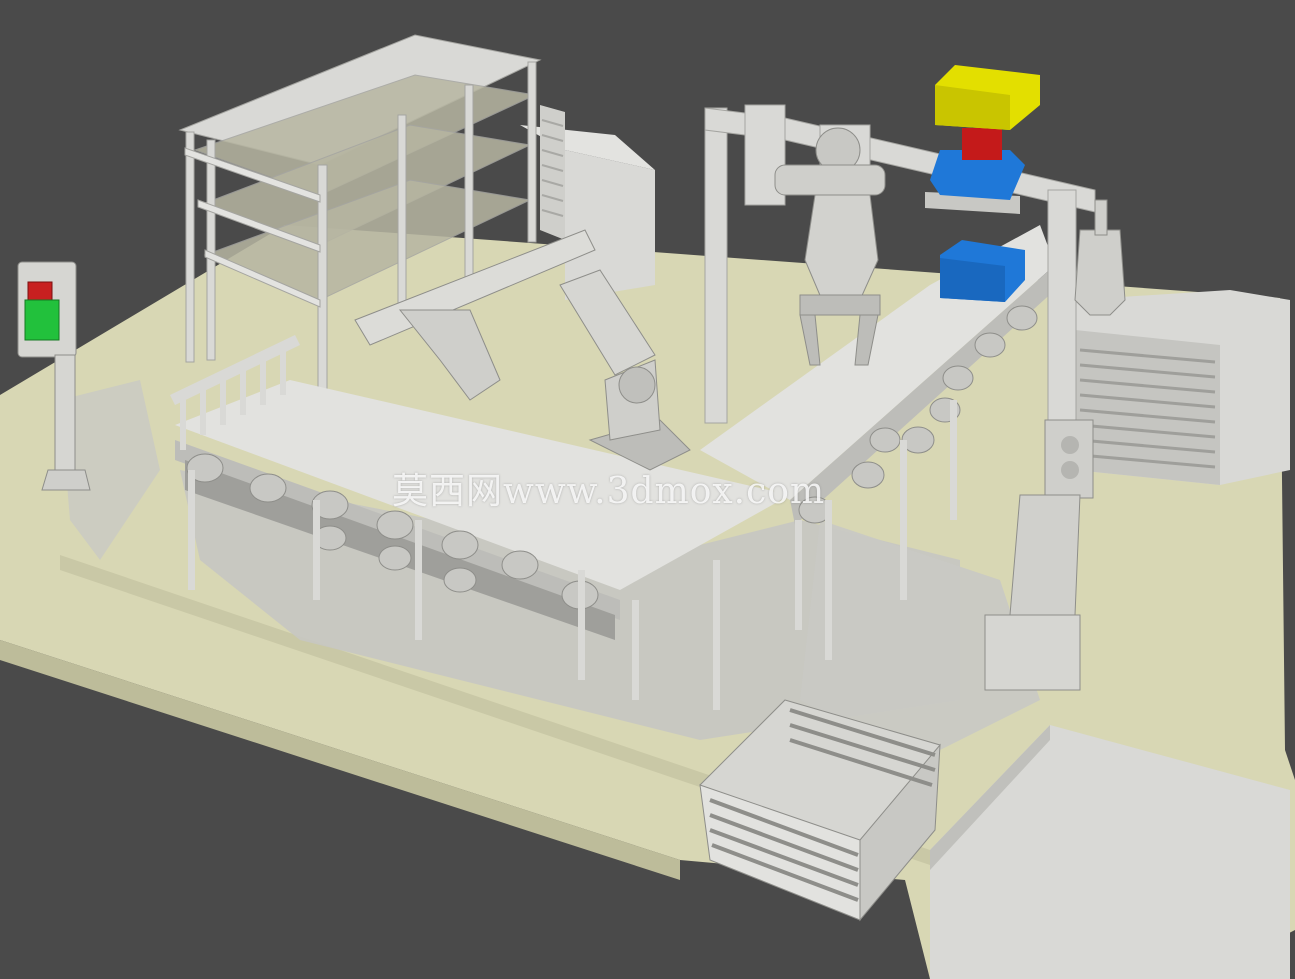 Image resolution: width=1295 pixels, height=979 pixels. What do you see at coordinates (982, 271) in the screenshot?
I see `blue-box-on-conveyor` at bounding box center [982, 271].